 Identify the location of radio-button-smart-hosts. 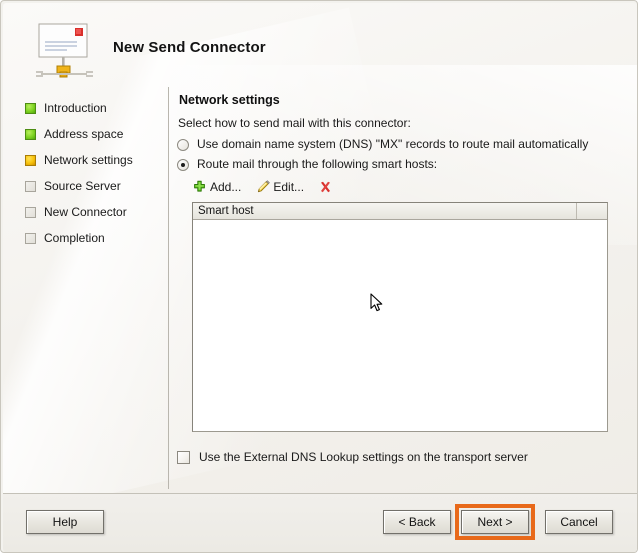
(183, 165).